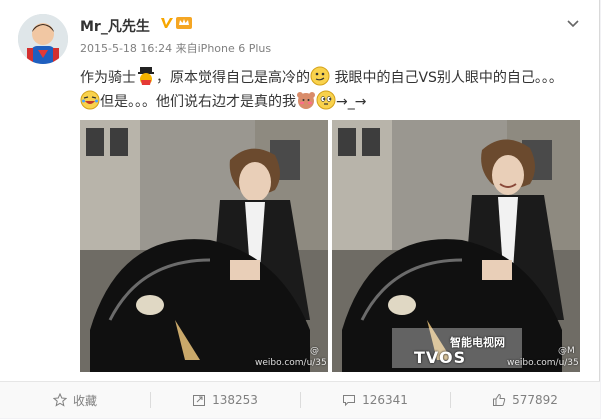 The height and width of the screenshot is (419, 601). Describe the element at coordinates (349, 401) in the screenshot. I see `comment-icon` at that location.